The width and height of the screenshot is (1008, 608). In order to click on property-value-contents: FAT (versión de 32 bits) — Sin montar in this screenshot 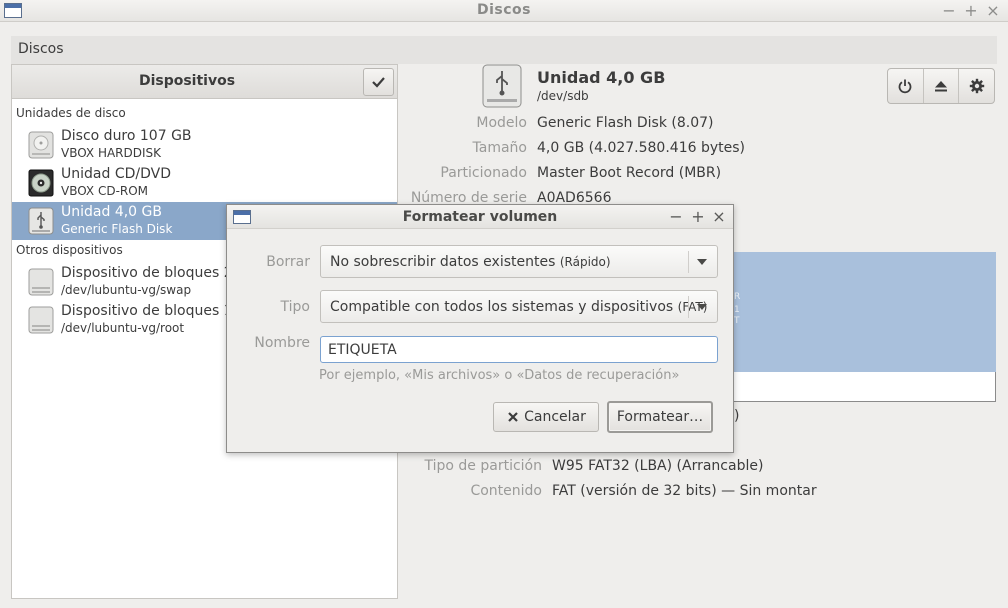, I will do `click(684, 491)`.